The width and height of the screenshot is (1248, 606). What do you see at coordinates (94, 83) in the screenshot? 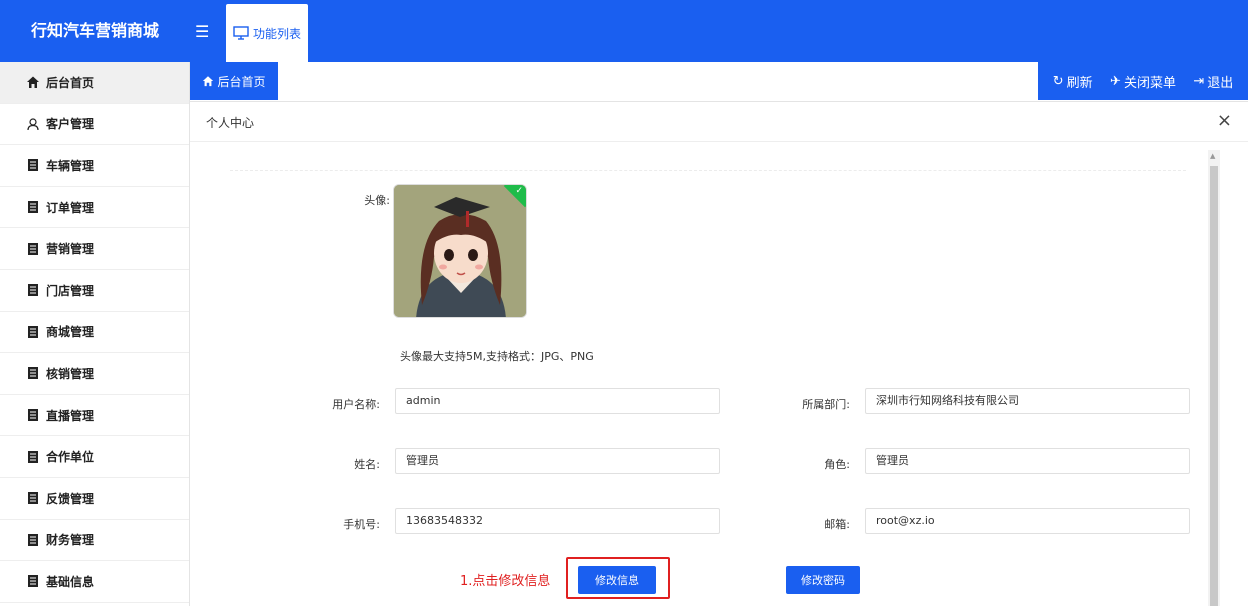
I see `sidebar-item-home: 后台首页` at bounding box center [94, 83].